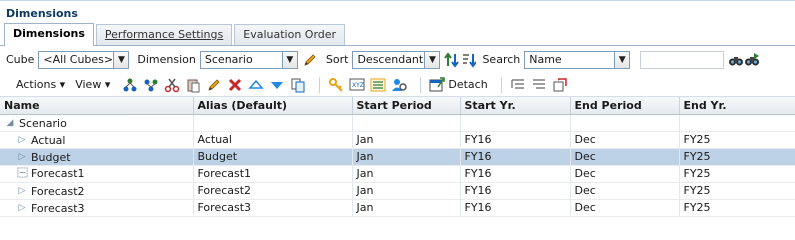  I want to click on column-header-start-yr: Start Yr., so click(515, 106).